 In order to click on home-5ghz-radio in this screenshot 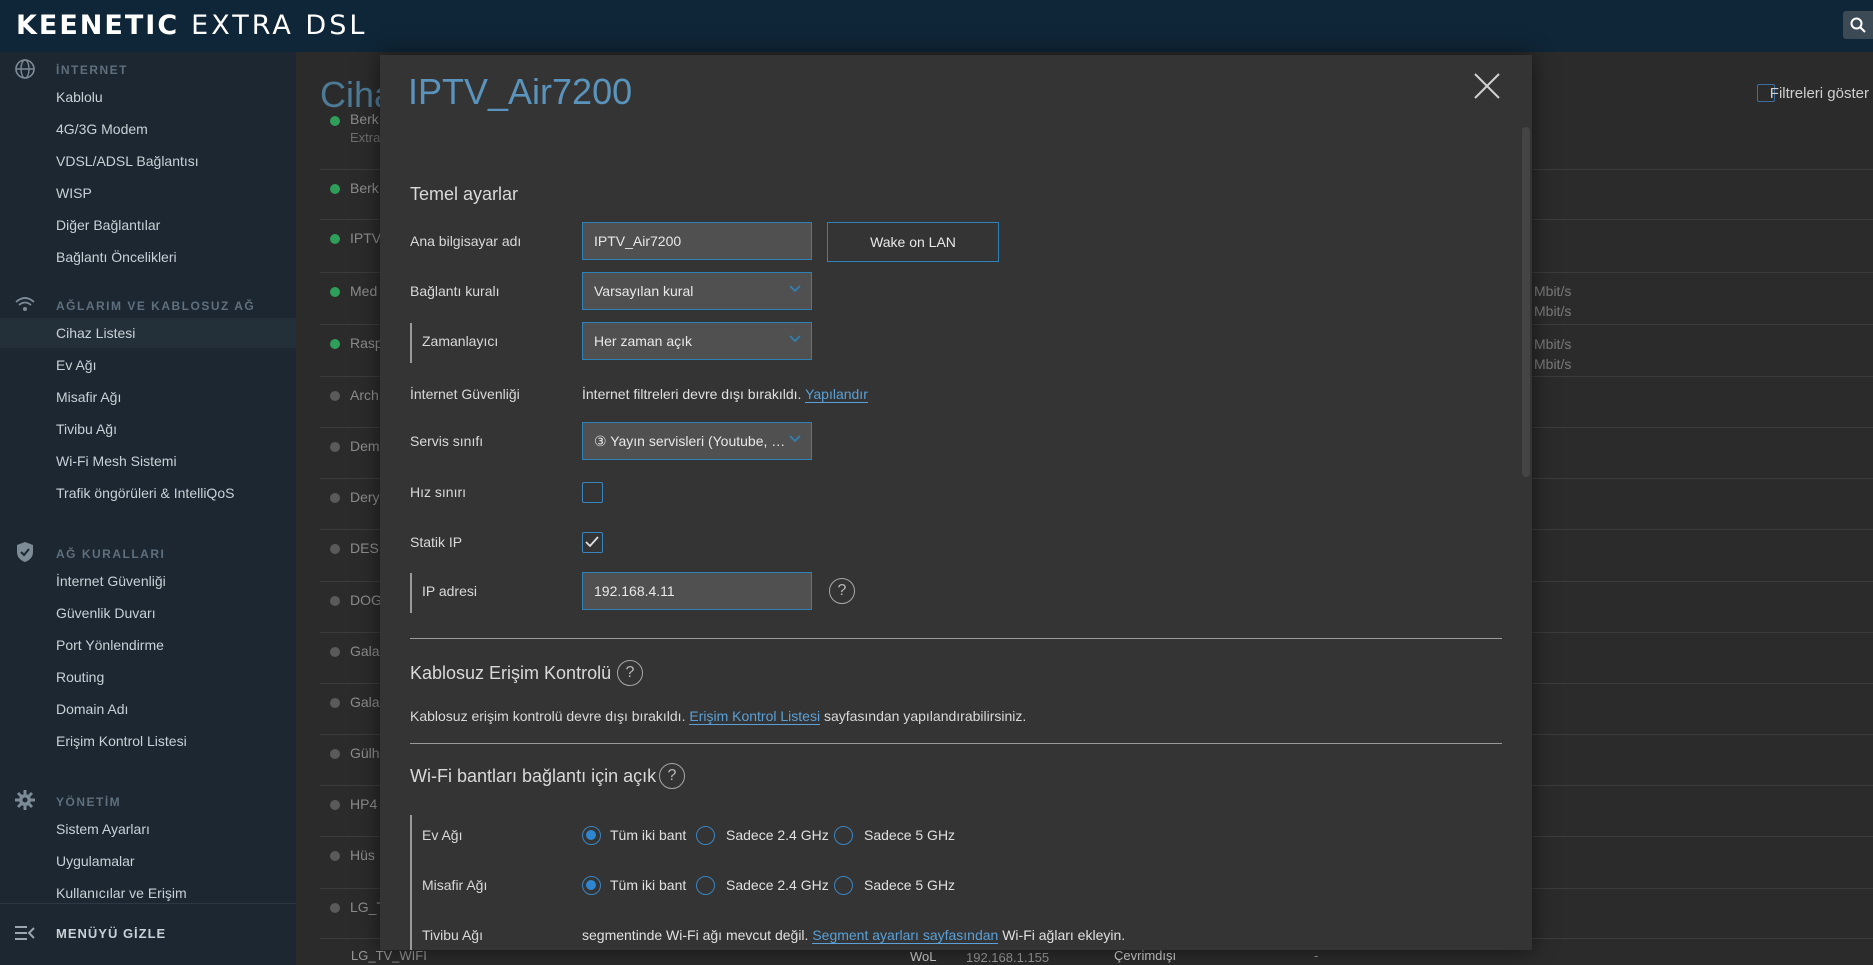, I will do `click(843, 835)`.